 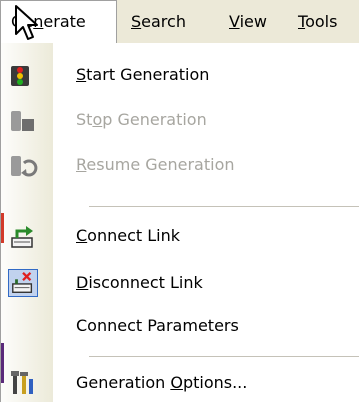 I want to click on mnemonic: S, so click(x=81, y=74).